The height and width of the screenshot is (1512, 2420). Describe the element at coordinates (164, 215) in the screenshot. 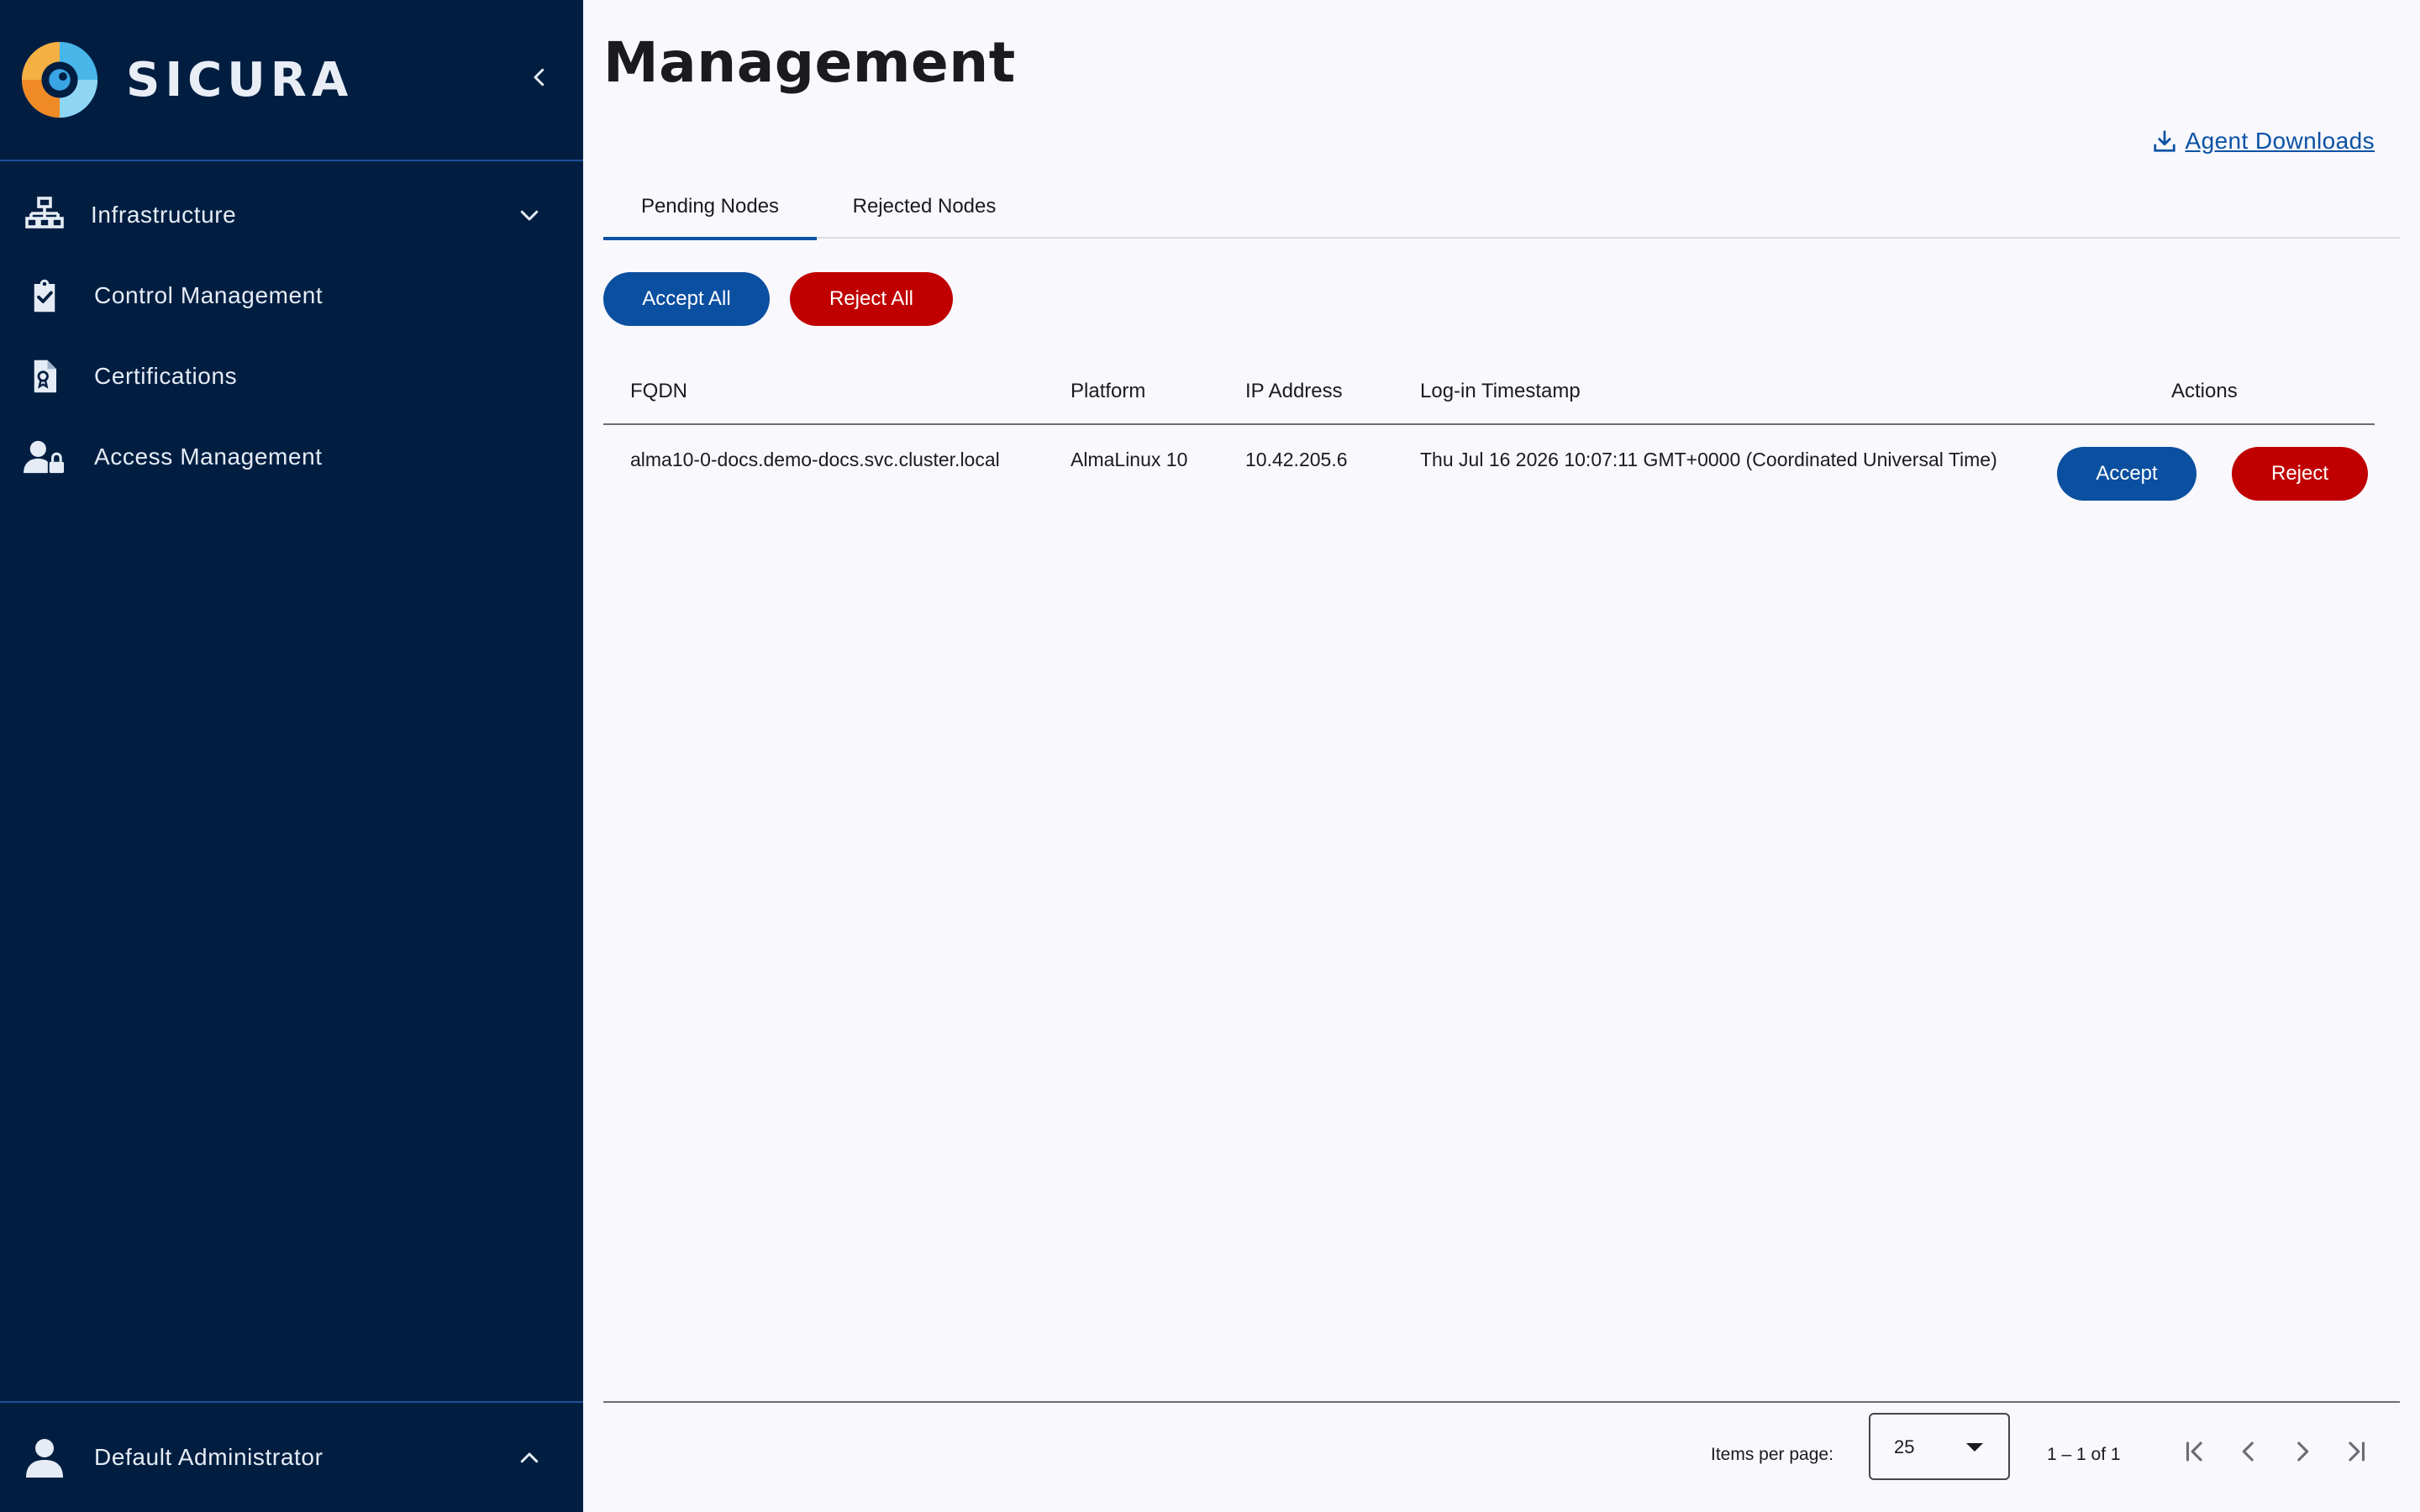

I see `sidebar-item-label: Infrastructure` at that location.